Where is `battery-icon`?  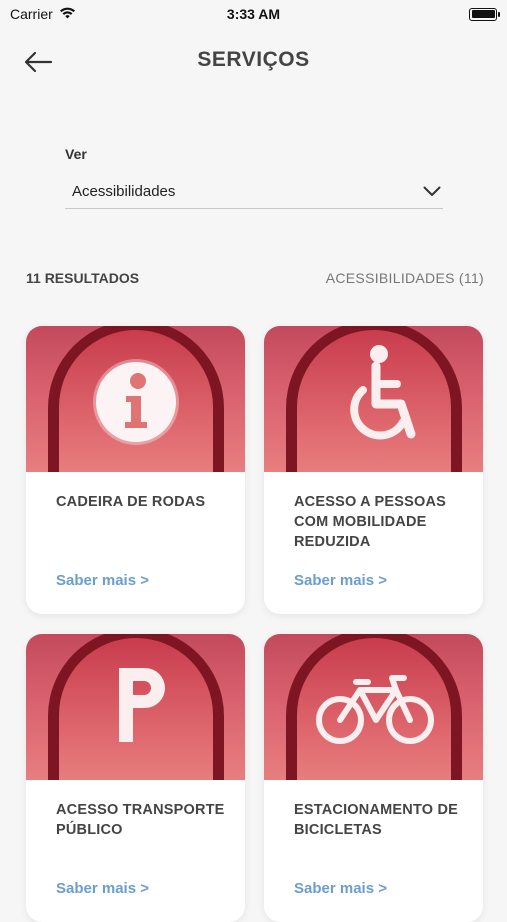
battery-icon is located at coordinates (484, 14).